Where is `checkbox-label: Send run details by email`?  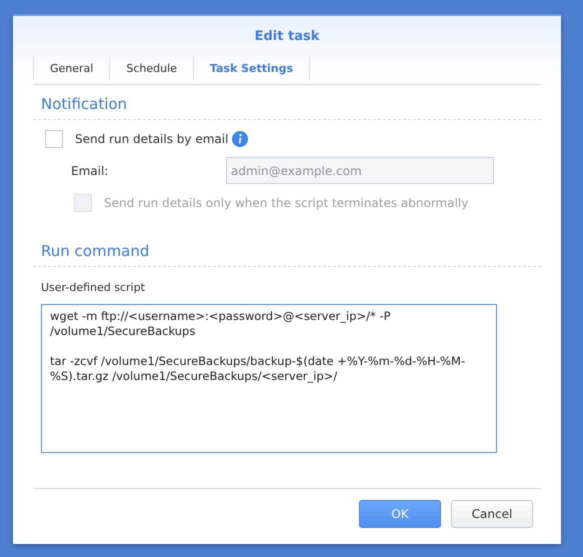
checkbox-label: Send run details by email is located at coordinates (151, 139).